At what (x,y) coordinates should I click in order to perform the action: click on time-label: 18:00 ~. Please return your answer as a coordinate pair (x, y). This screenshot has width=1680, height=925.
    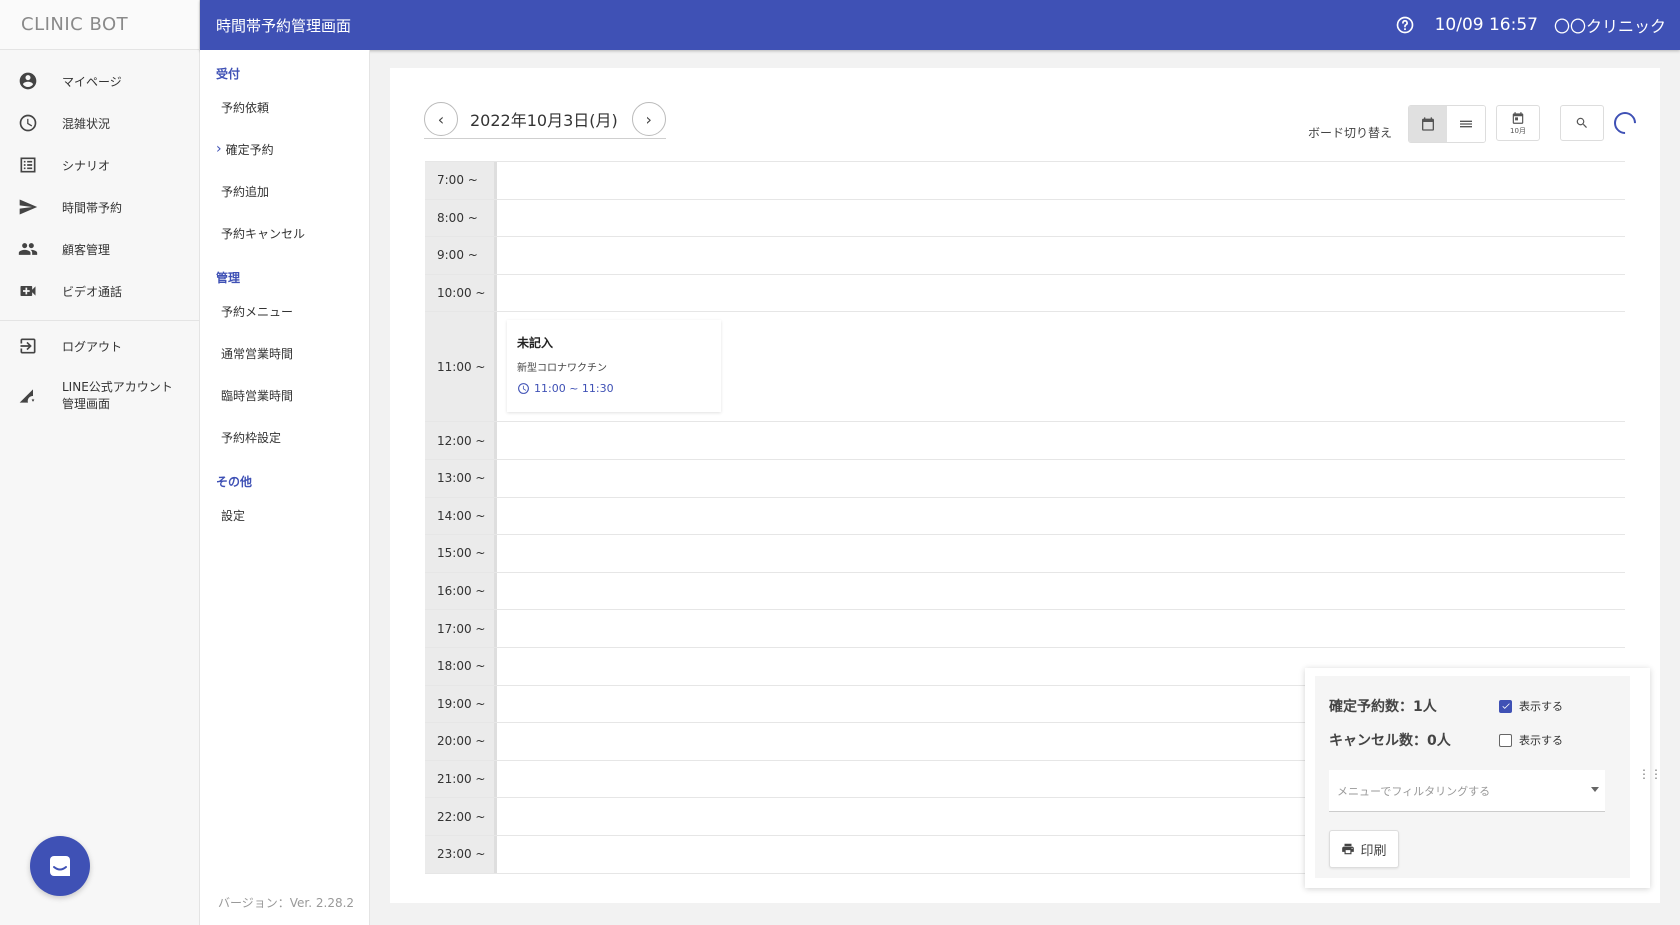
    Looking at the image, I should click on (461, 666).